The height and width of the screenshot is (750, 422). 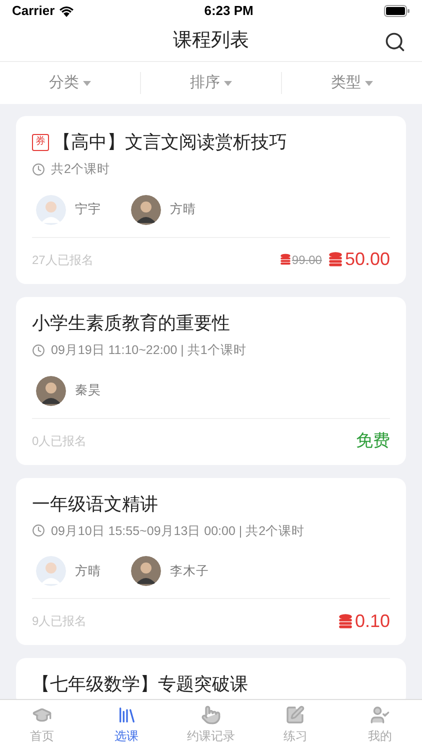 What do you see at coordinates (59, 441) in the screenshot?
I see `enrolled-count: 0人已报名` at bounding box center [59, 441].